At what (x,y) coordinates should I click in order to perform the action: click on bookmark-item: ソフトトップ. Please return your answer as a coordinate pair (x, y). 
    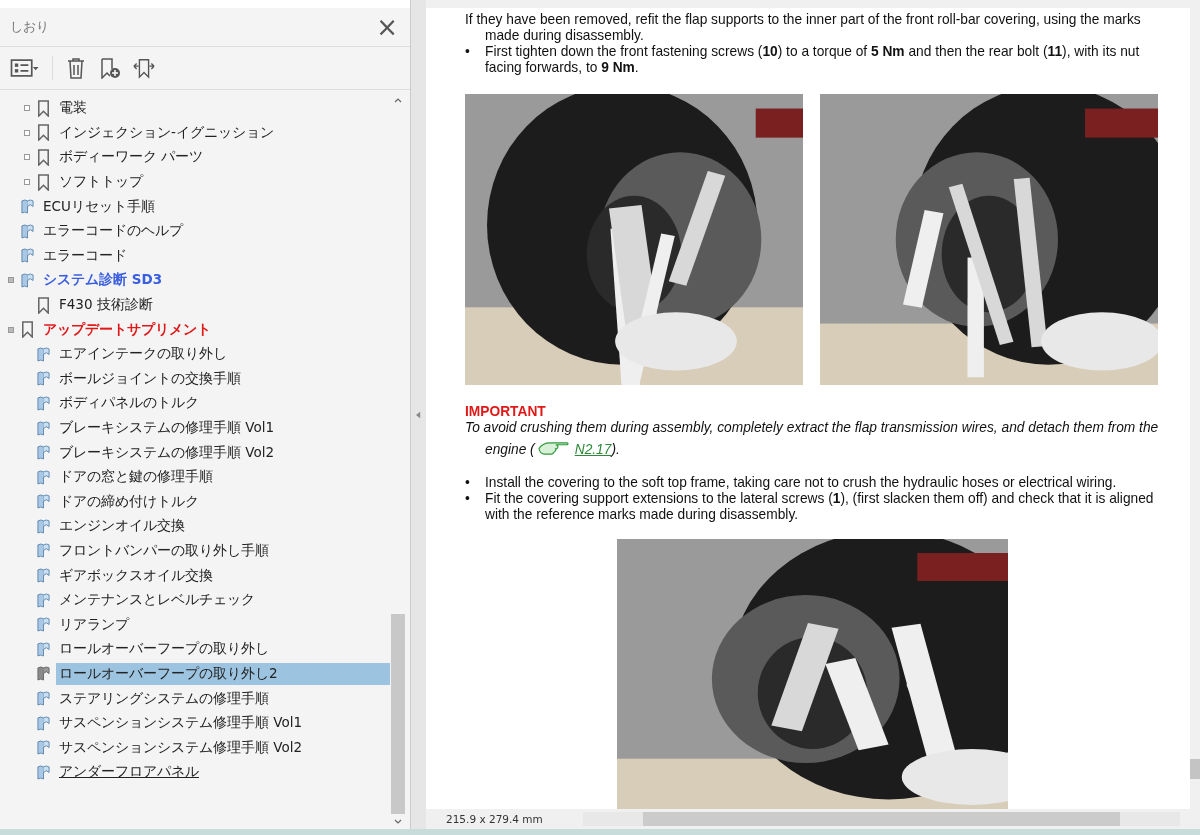
    Looking at the image, I should click on (101, 182).